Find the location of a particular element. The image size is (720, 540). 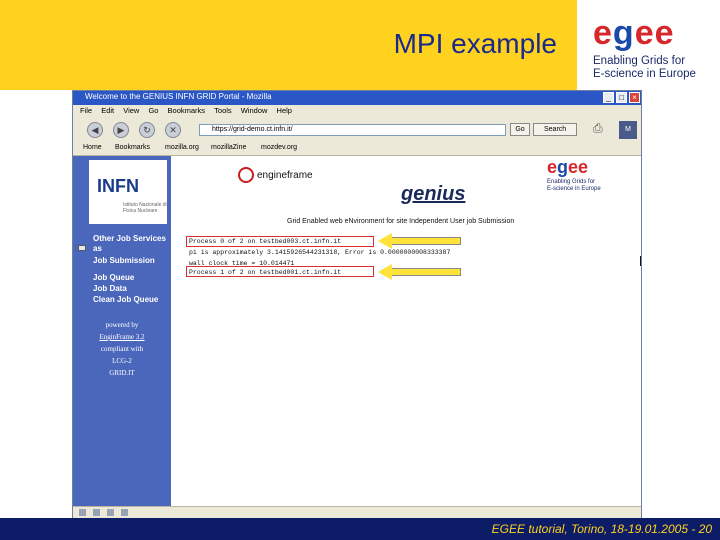

menu-job-queue: Job Queue is located at coordinates (113, 277).